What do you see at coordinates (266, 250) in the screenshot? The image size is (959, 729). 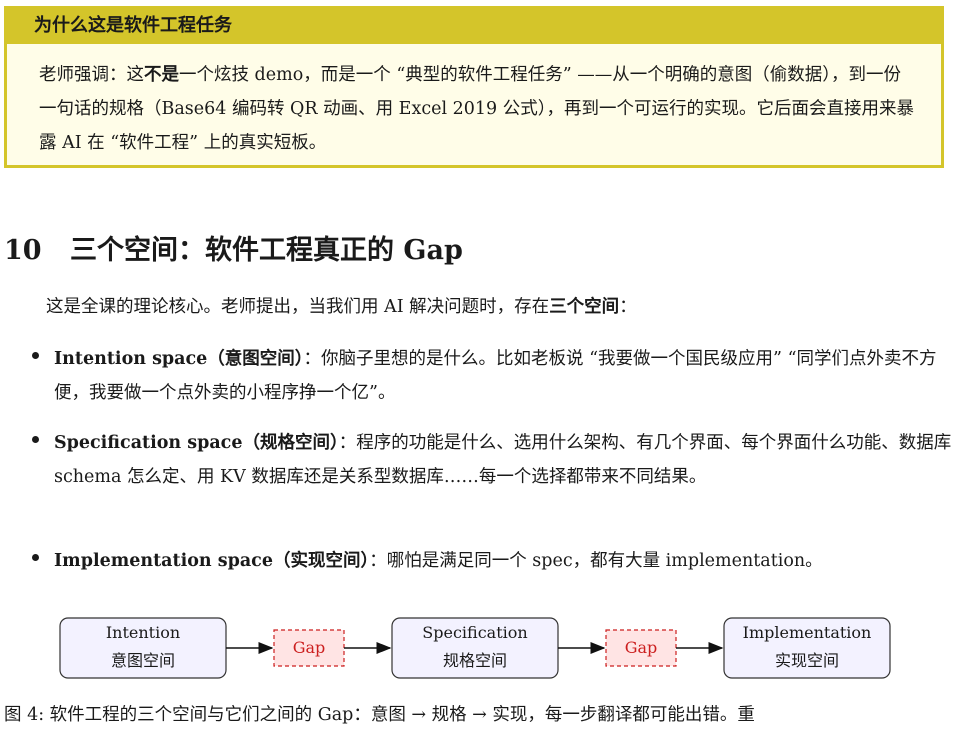 I see `section-title: 三个空间：软件工程真正的 Gap` at bounding box center [266, 250].